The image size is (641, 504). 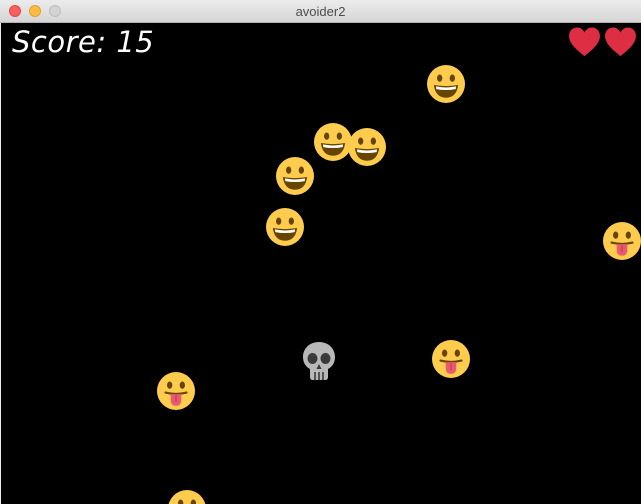 I want to click on skull-player-icon, so click(x=319, y=361).